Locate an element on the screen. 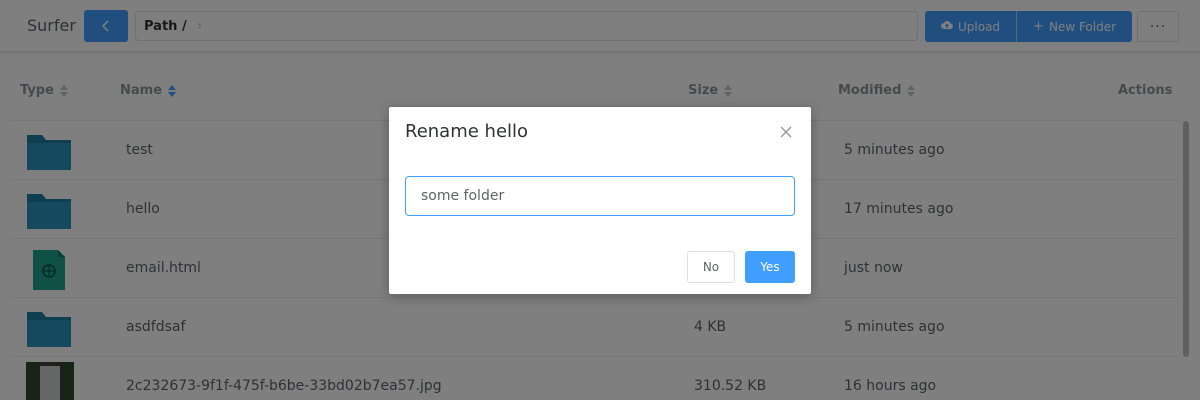 Image resolution: width=1200 pixels, height=400 pixels. dialog-title: Rename hello is located at coordinates (467, 131).